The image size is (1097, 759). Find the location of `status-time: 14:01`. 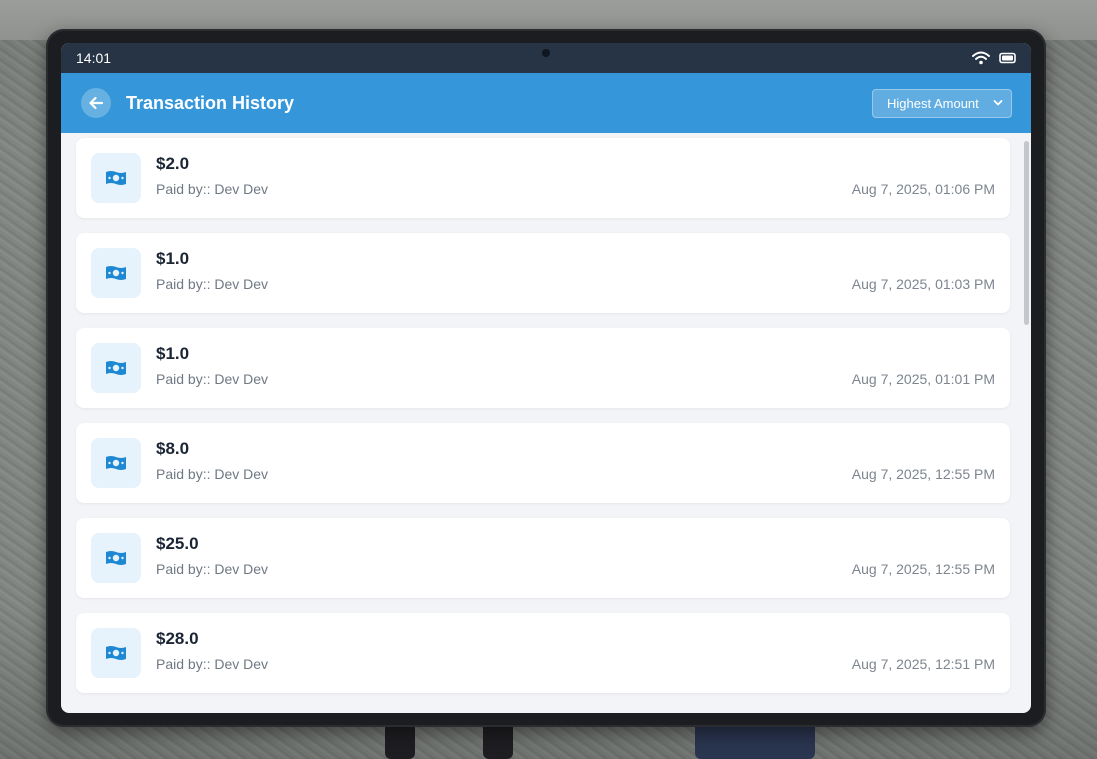

status-time: 14:01 is located at coordinates (94, 58).